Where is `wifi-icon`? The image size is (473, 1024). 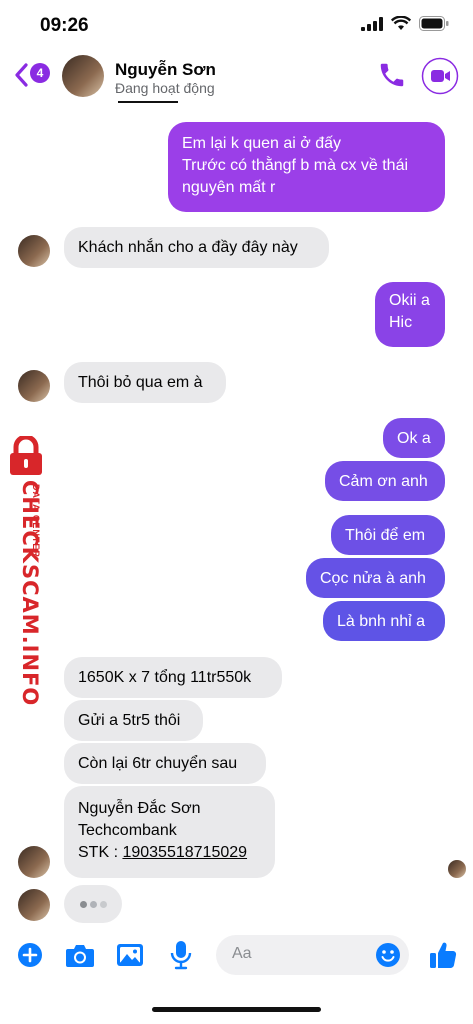 wifi-icon is located at coordinates (401, 23).